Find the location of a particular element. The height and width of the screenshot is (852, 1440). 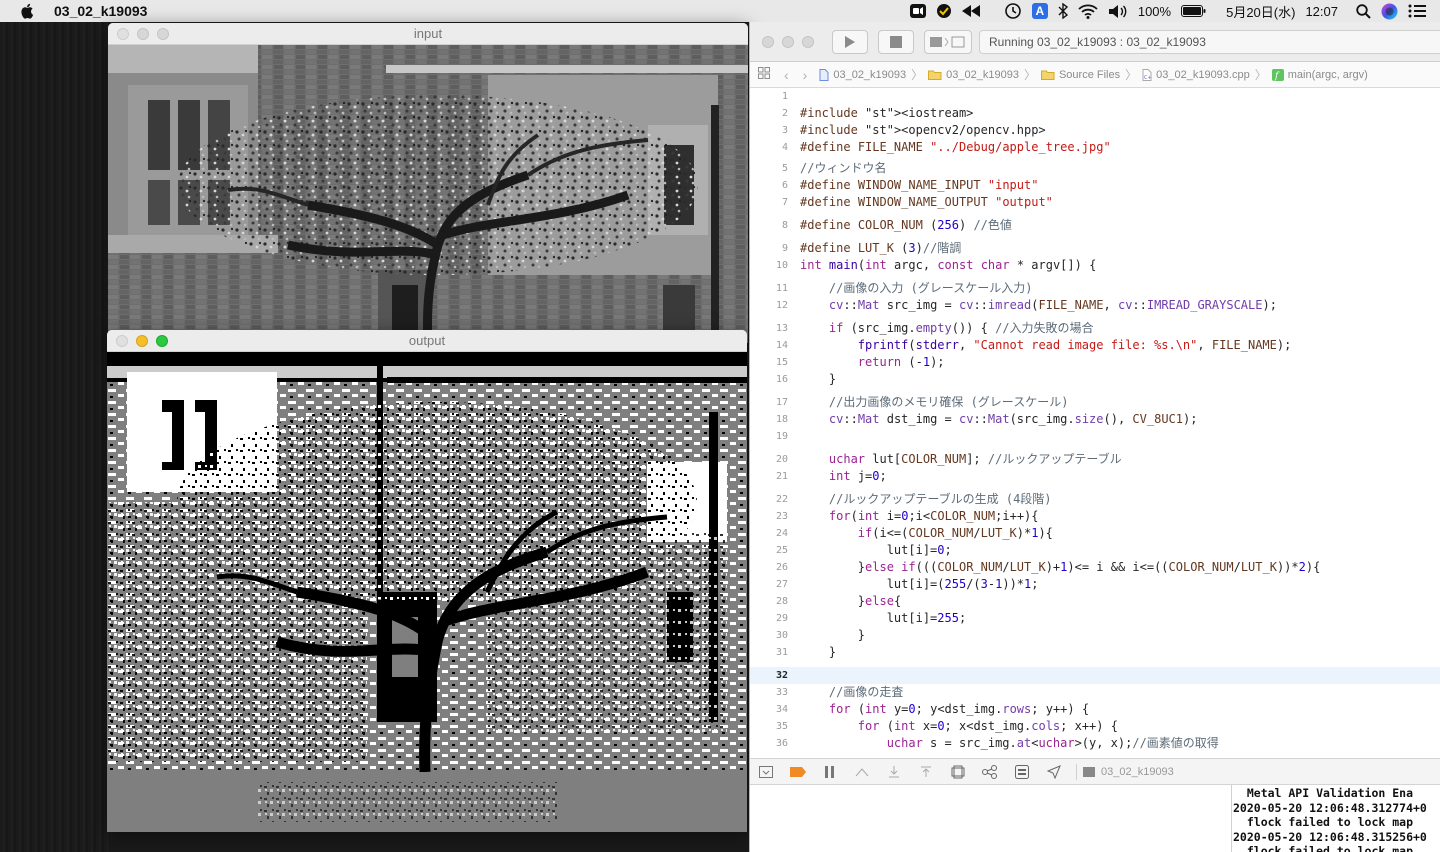

line-number: 31 is located at coordinates (769, 652).